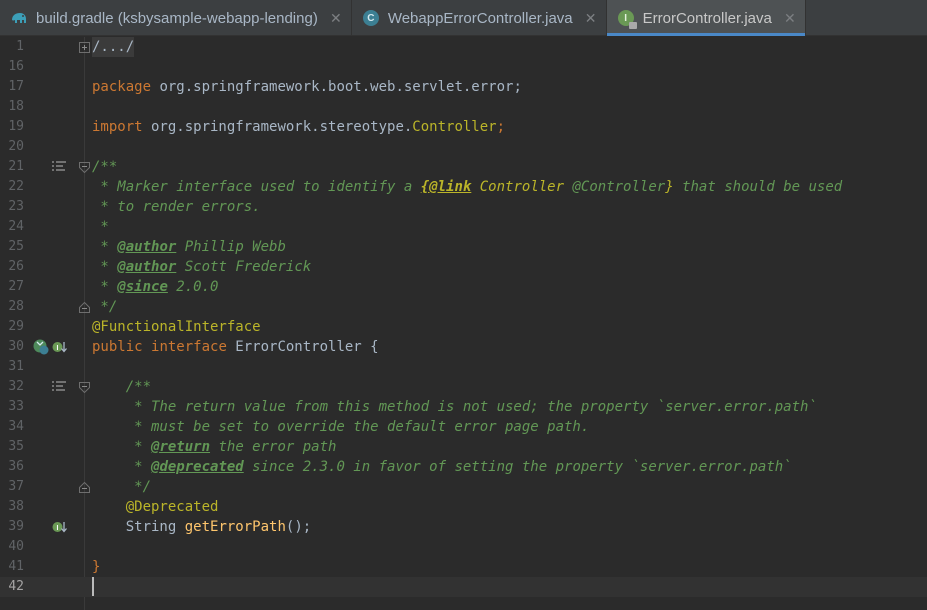 The height and width of the screenshot is (610, 927). I want to click on code-line: 32 /**, so click(463, 387).